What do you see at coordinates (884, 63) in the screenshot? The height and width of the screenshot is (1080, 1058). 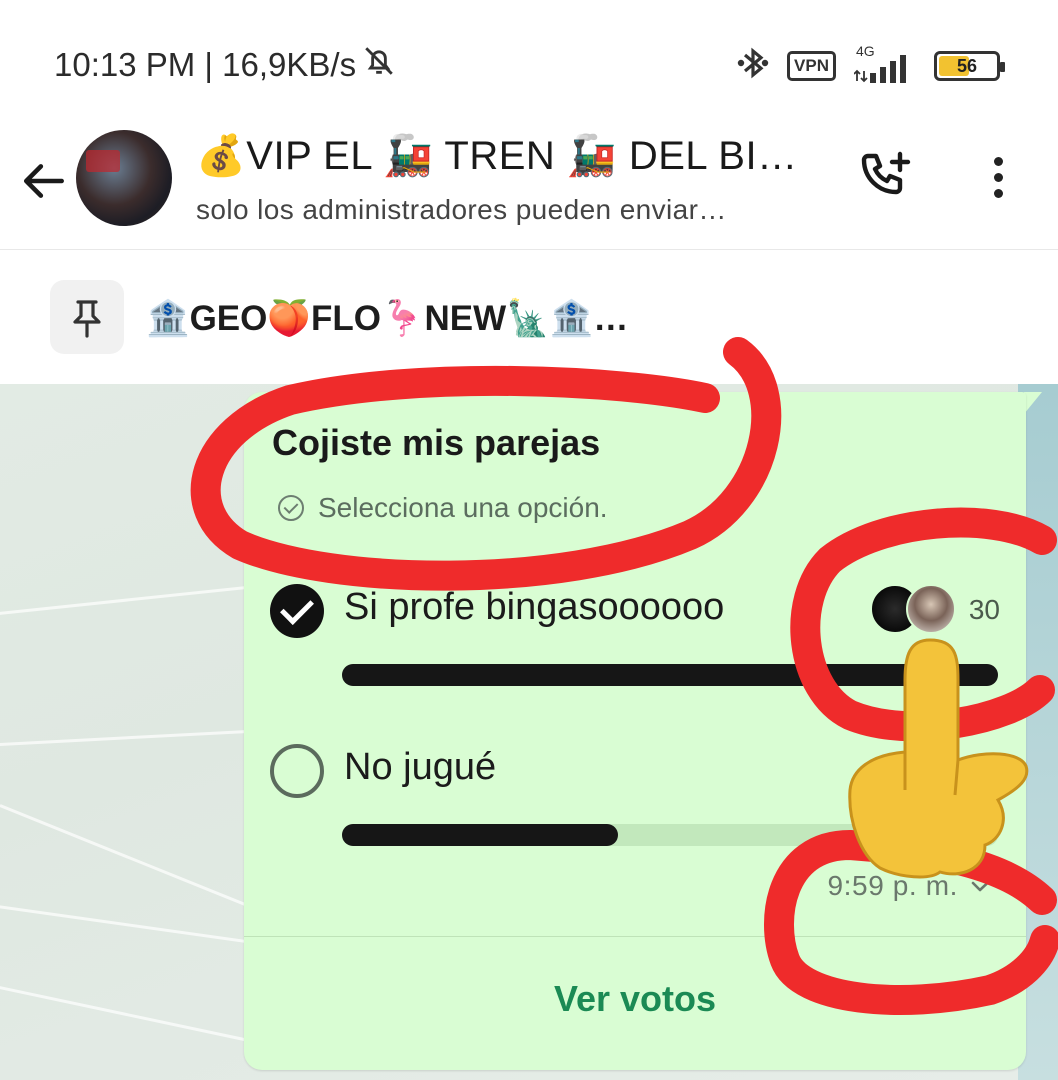 I see `signal-icon: 4G` at bounding box center [884, 63].